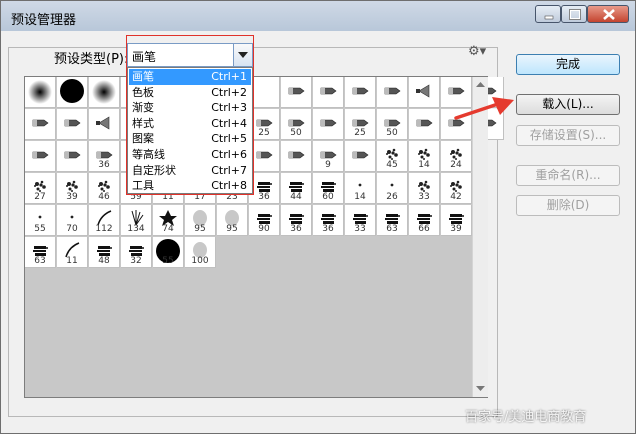  What do you see at coordinates (104, 220) in the screenshot?
I see `brush-preset-cell: 112` at bounding box center [104, 220].